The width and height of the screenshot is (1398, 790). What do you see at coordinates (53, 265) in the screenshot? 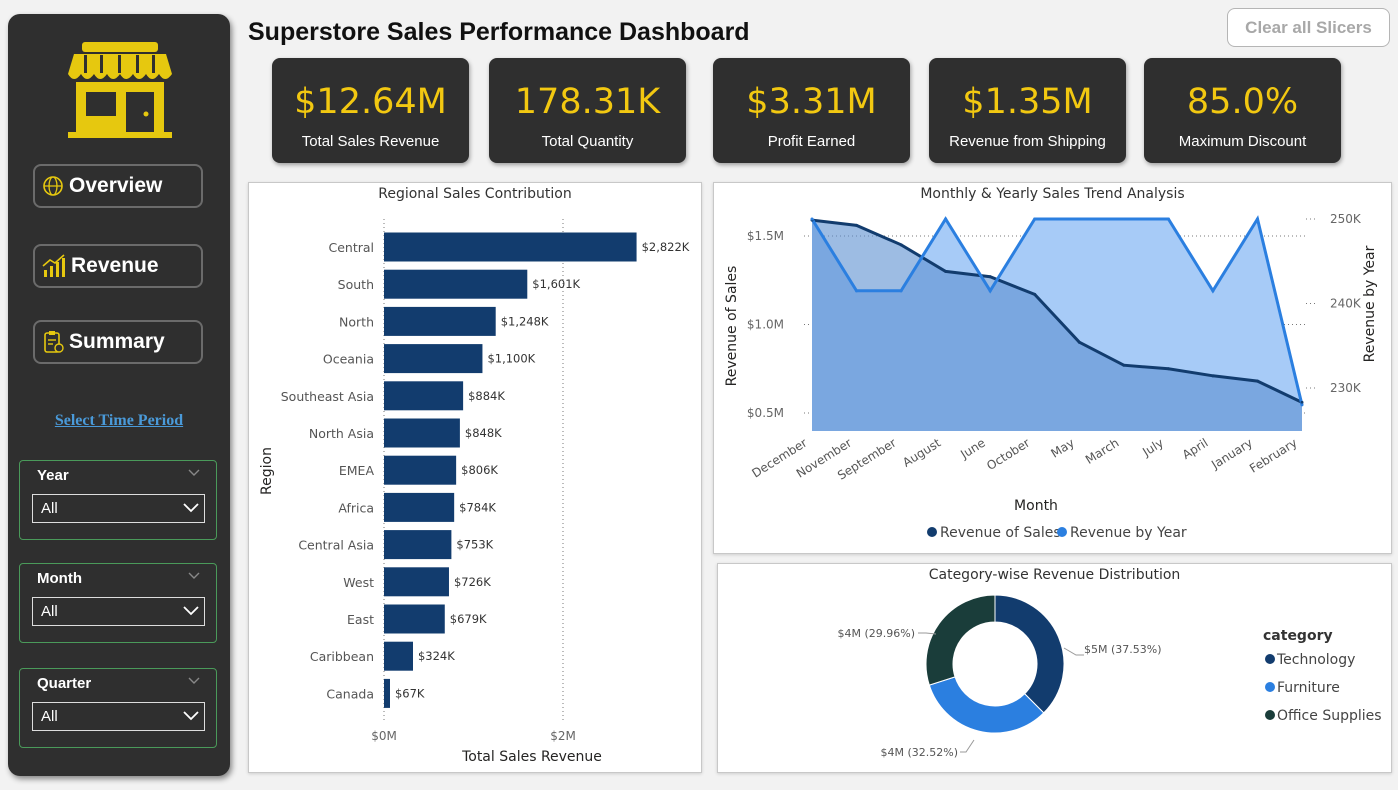
I see `growth-chart-icon` at bounding box center [53, 265].